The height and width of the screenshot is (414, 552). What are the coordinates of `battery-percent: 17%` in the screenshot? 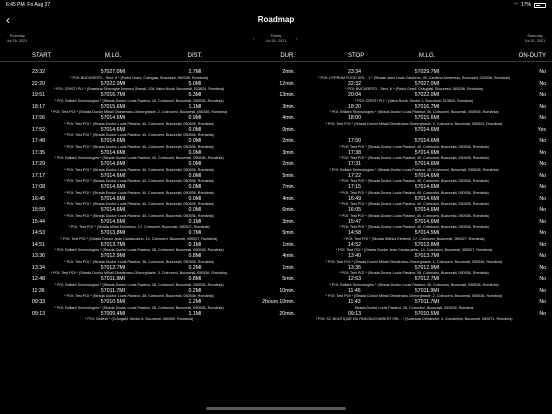 It's located at (525, 5).